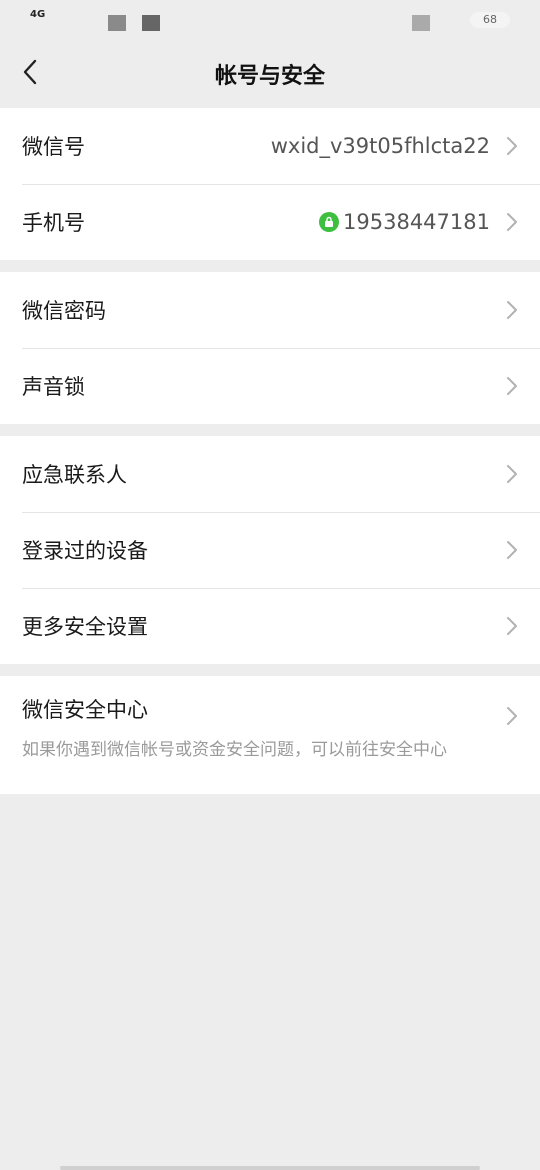 This screenshot has width=540, height=1170. I want to click on security-center-row: 微信安全中心 如果你遇到微信帐号或资金安全问题，可以前往安全中心, so click(270, 735).